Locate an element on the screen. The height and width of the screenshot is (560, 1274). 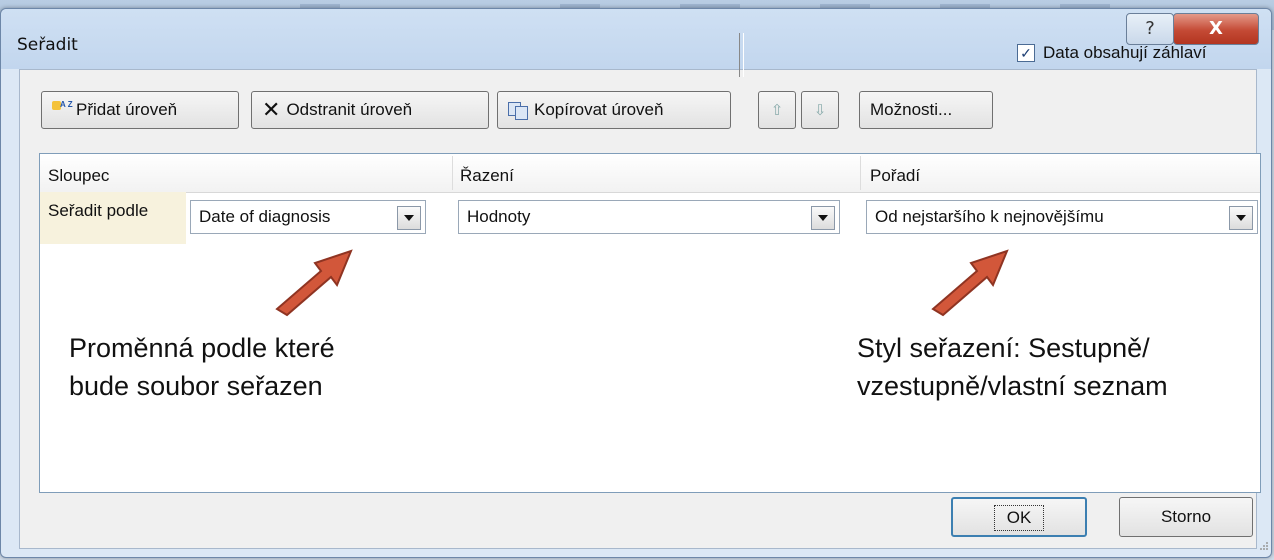
order-select-value: Od nejstaršího k nejnovějšímu is located at coordinates (989, 216).